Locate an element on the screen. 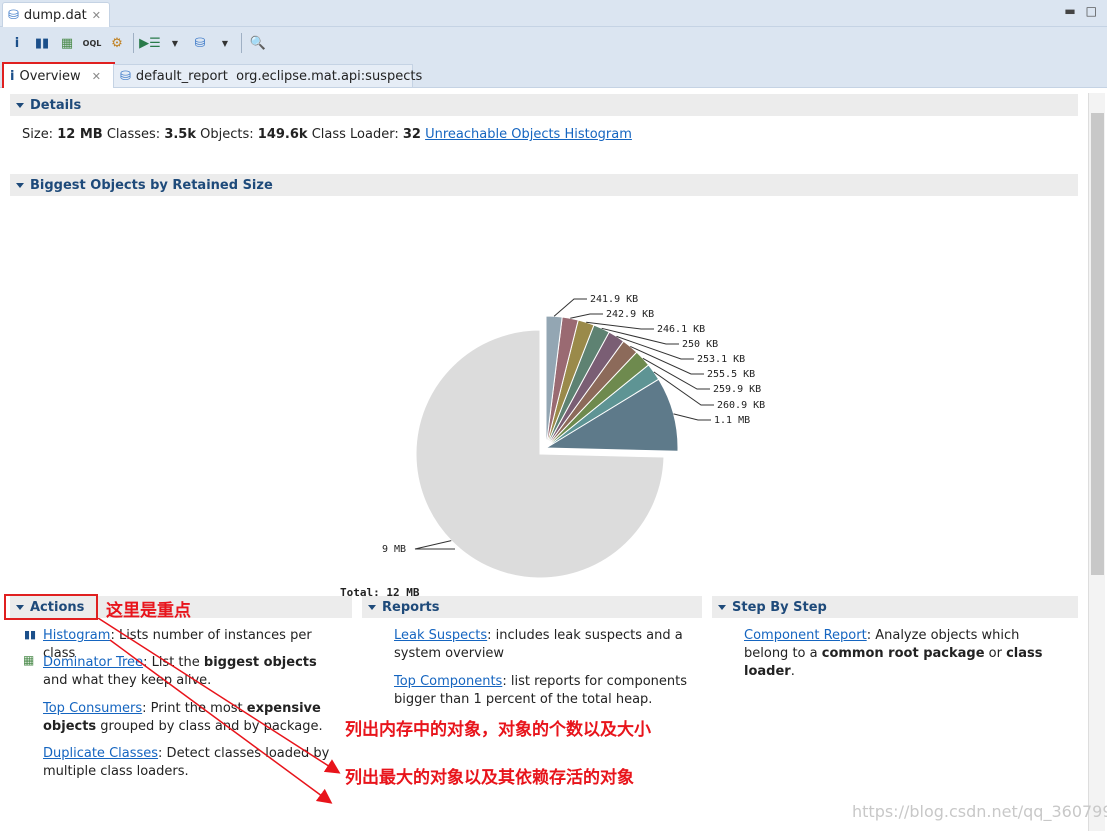 The image size is (1107, 831). section-reports: Reports is located at coordinates (532, 607).